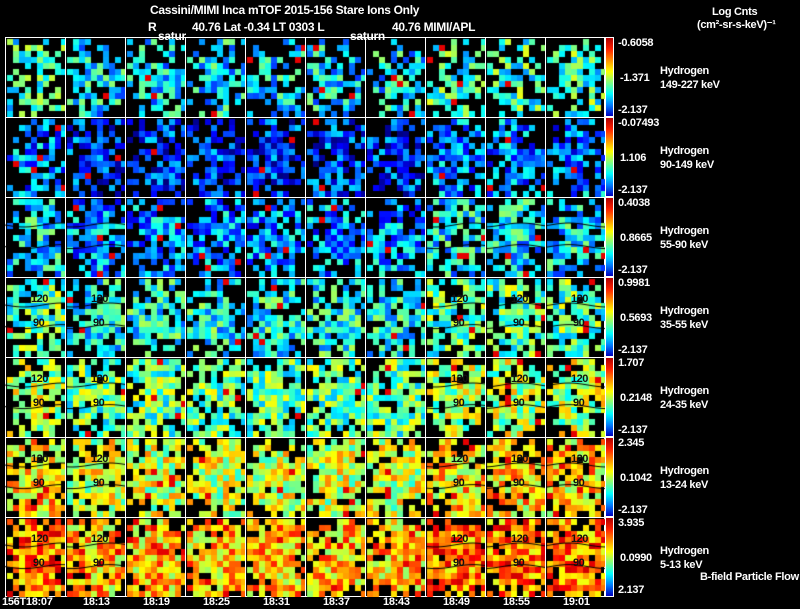  I want to click on x-tick-label: 19:01, so click(576, 602).